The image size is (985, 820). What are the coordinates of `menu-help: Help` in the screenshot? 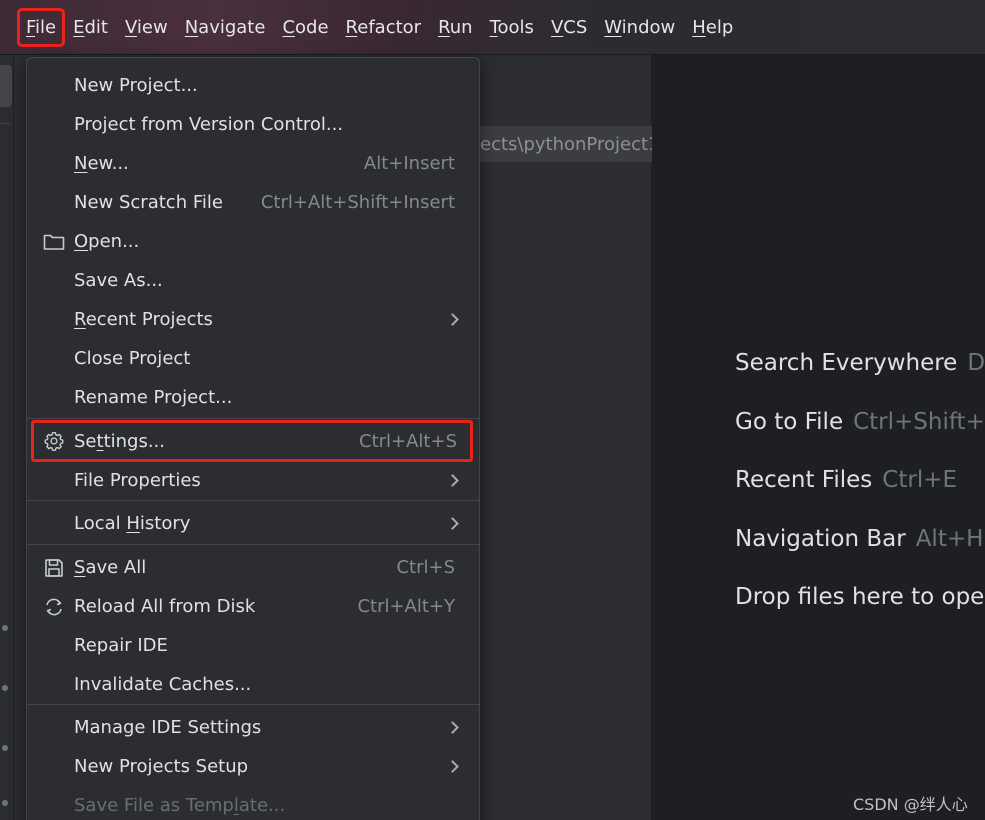 It's located at (712, 27).